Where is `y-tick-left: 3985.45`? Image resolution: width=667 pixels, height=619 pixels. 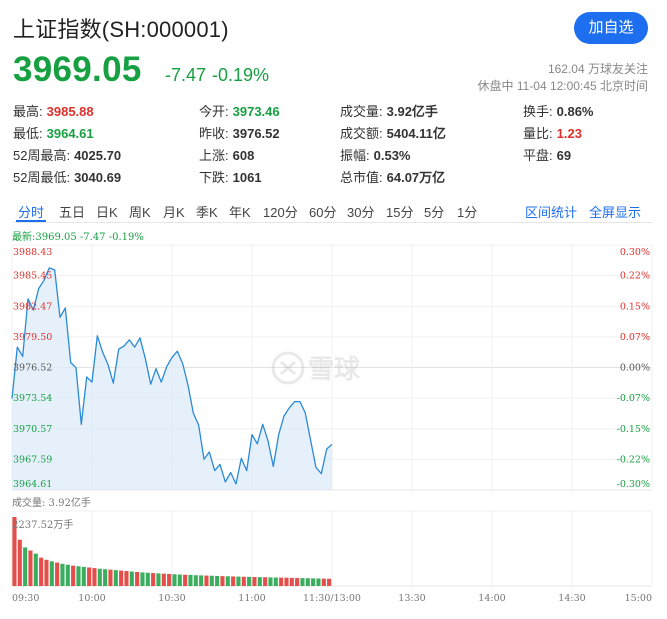
y-tick-left: 3985.45 is located at coordinates (32, 276).